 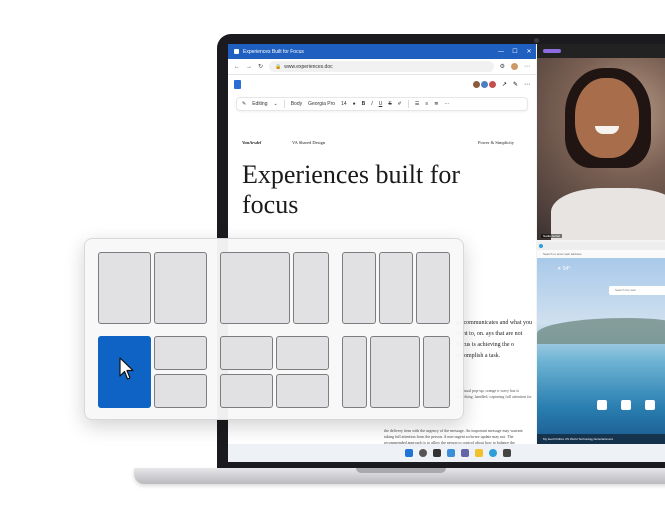 What do you see at coordinates (529, 51) in the screenshot?
I see `close-icon: ✕` at bounding box center [529, 51].